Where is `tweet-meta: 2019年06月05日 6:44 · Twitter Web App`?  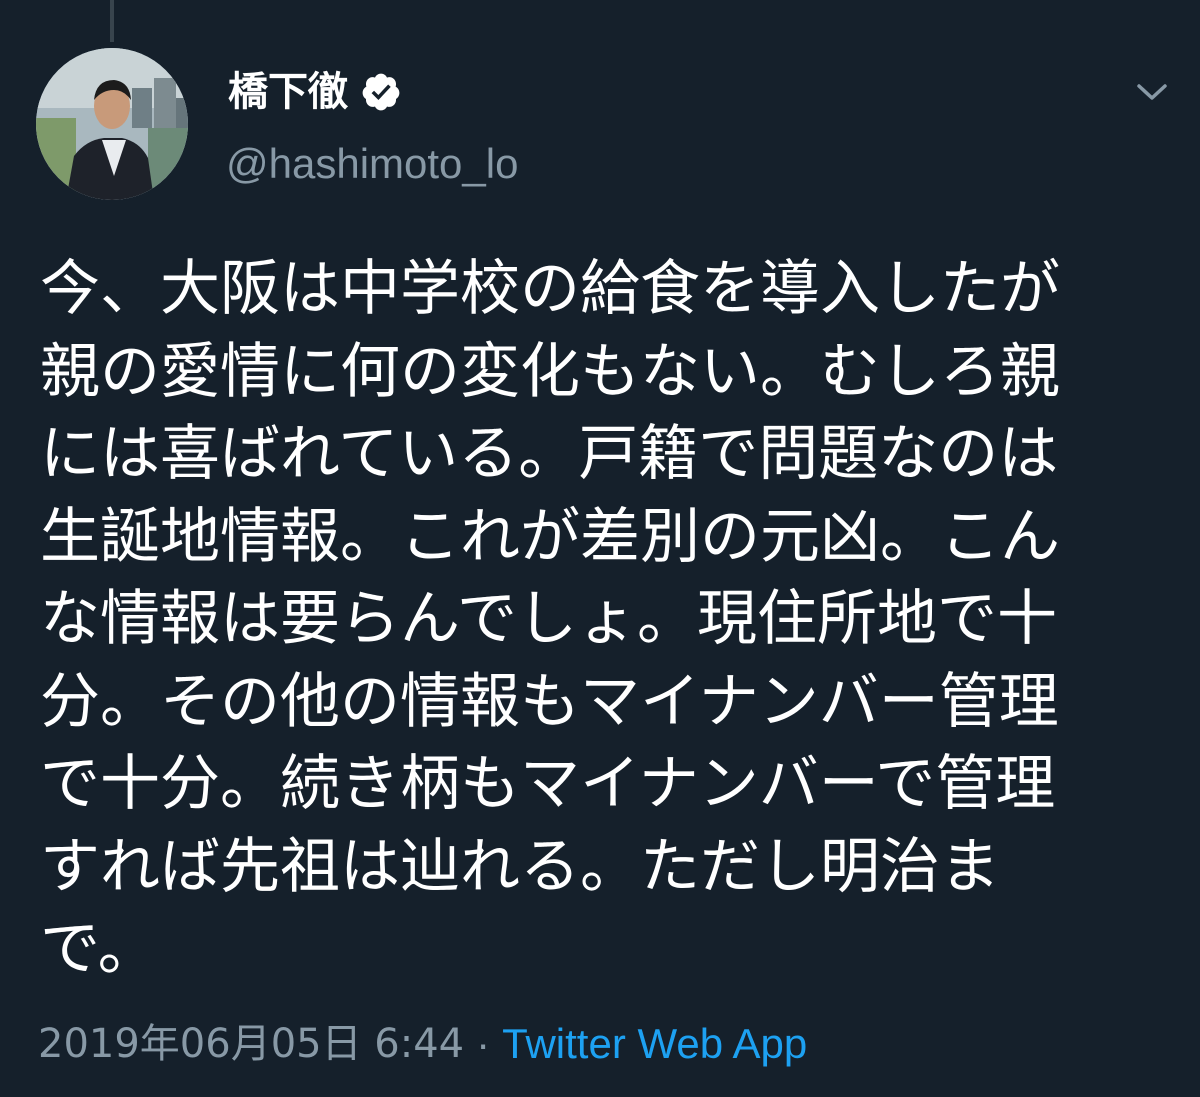 tweet-meta: 2019年06月05日 6:44 · Twitter Web App is located at coordinates (422, 1044).